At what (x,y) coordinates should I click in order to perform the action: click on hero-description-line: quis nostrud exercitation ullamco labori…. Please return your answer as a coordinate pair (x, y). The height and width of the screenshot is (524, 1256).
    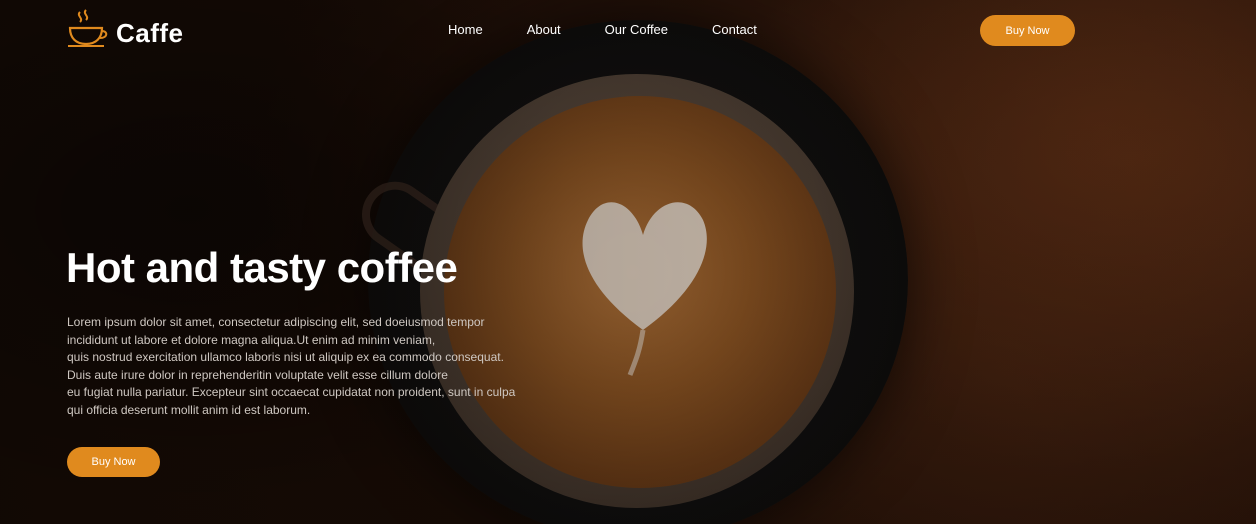
    Looking at the image, I should click on (285, 357).